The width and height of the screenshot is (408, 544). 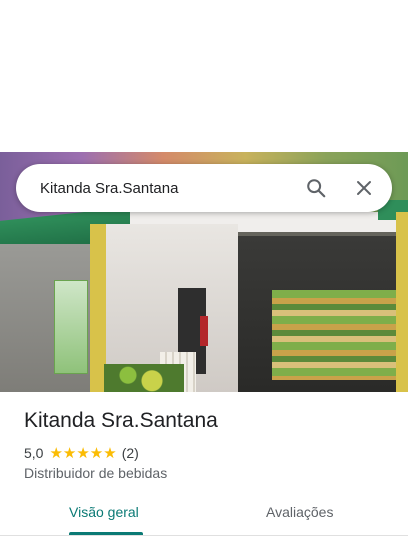 What do you see at coordinates (121, 420) in the screenshot?
I see `place-title: Kitanda Sra.Santana` at bounding box center [121, 420].